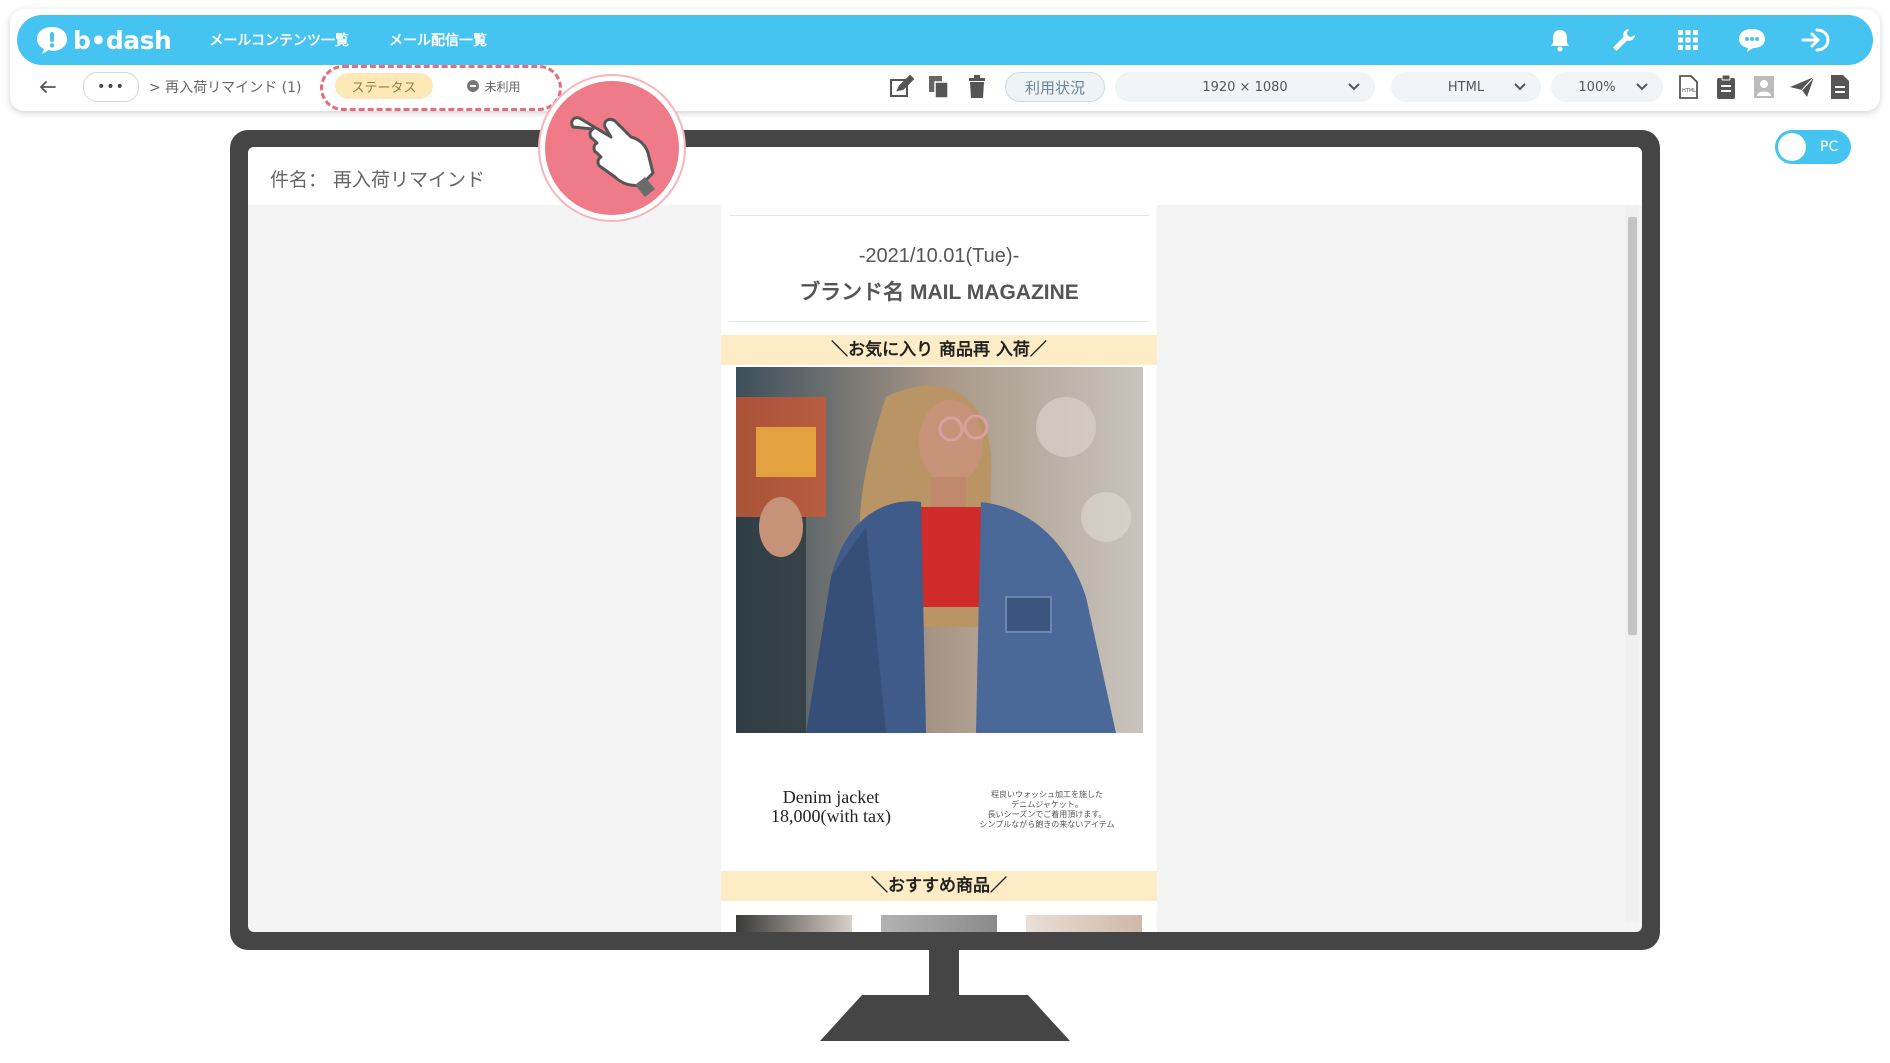 This screenshot has width=1890, height=1063. I want to click on nav-mail-contents: メールコンテンツ一覧, so click(279, 40).